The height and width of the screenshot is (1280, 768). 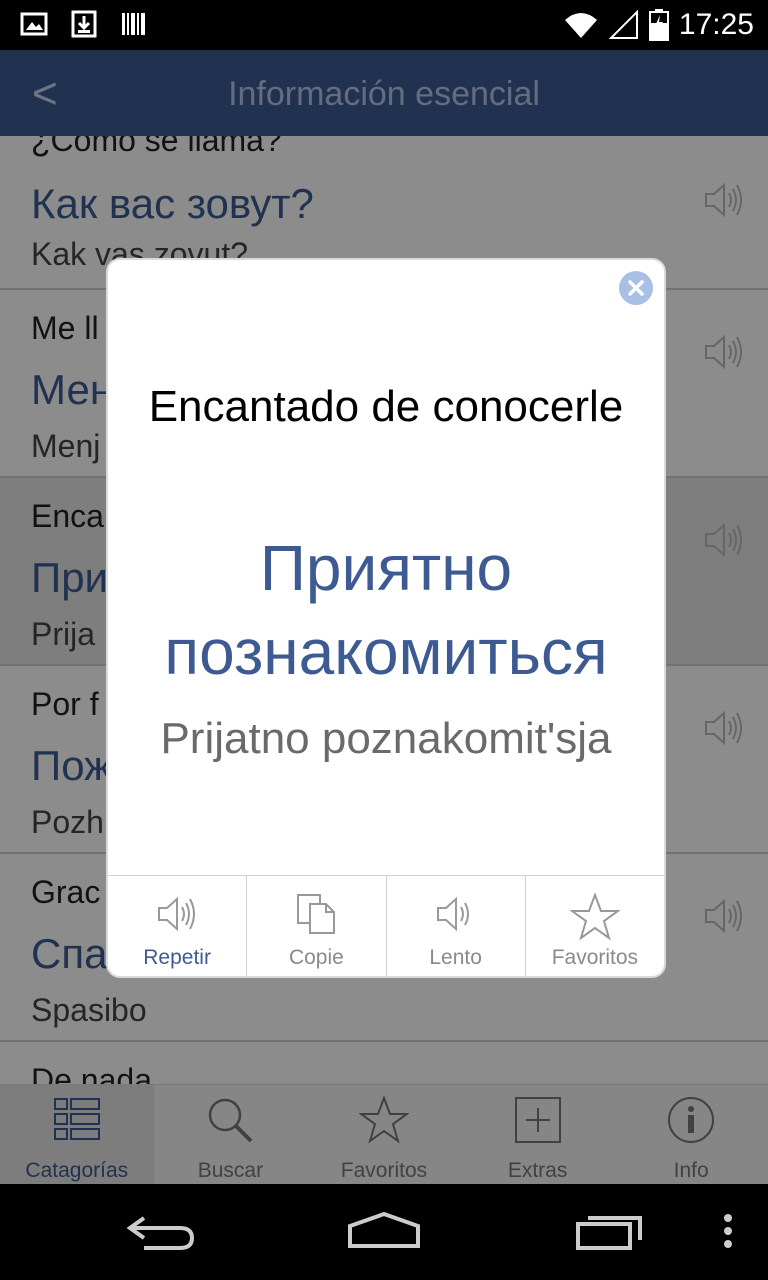 What do you see at coordinates (455, 957) in the screenshot?
I see `action-label: Lento` at bounding box center [455, 957].